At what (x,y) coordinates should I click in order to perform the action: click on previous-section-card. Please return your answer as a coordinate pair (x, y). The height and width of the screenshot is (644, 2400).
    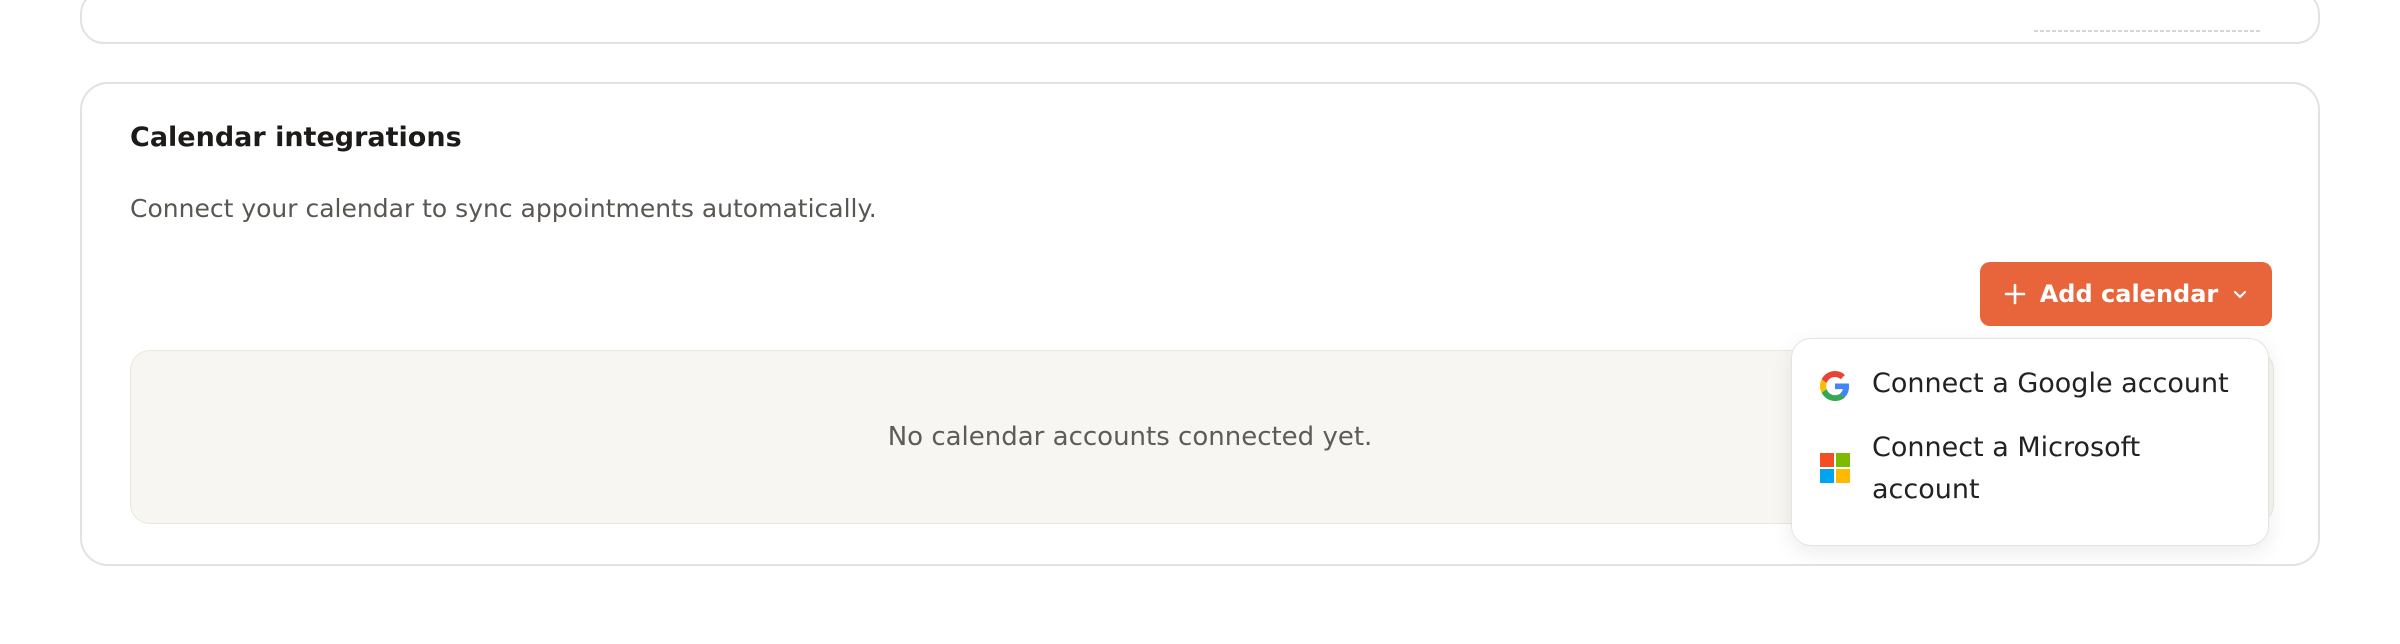
    Looking at the image, I should click on (1200, 22).